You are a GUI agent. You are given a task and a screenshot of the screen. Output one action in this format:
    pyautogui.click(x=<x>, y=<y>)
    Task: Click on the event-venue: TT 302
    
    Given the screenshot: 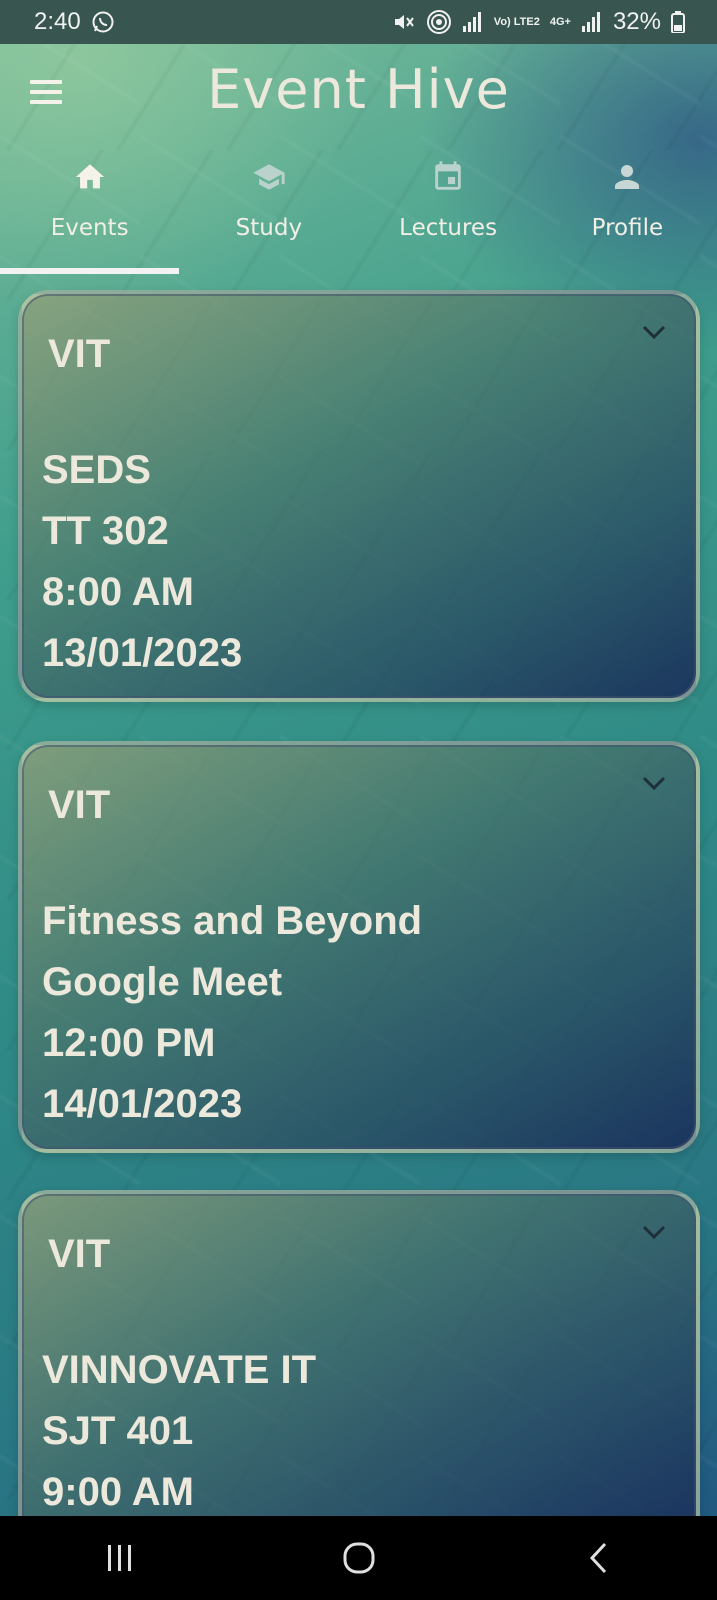 What is the action you would take?
    pyautogui.click(x=105, y=531)
    